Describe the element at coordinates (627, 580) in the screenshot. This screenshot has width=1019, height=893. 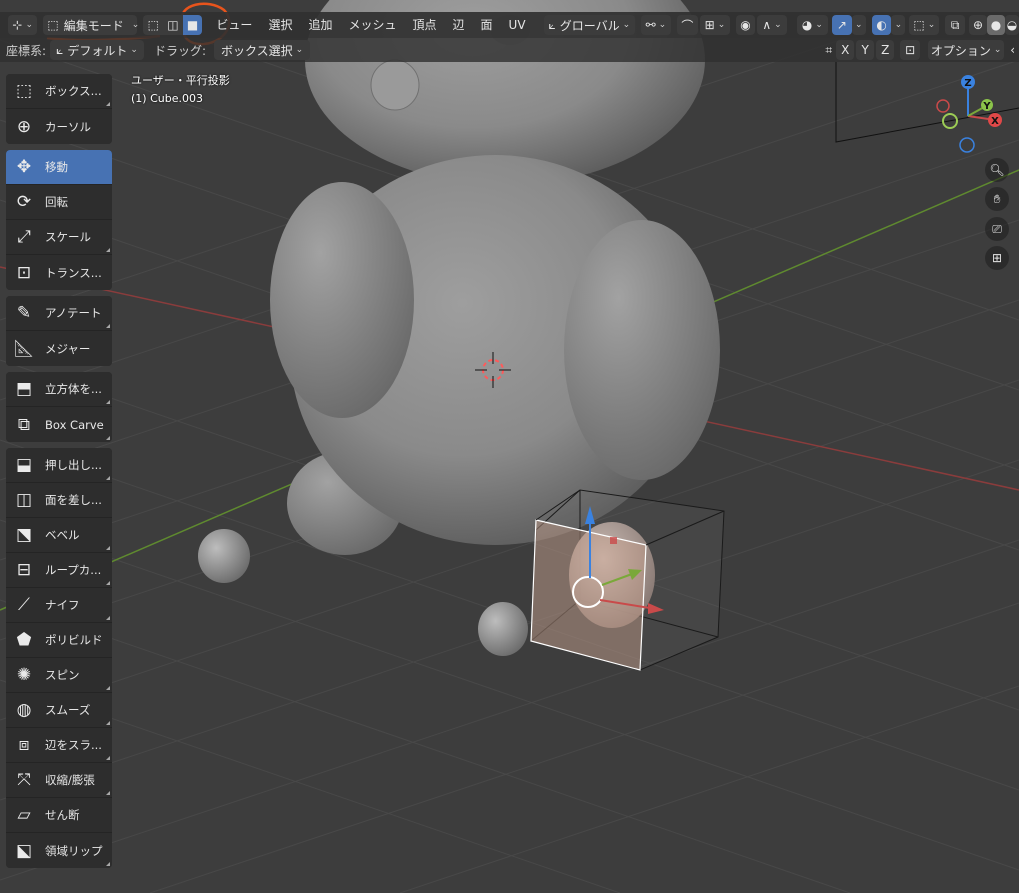
I see `selected-cube` at that location.